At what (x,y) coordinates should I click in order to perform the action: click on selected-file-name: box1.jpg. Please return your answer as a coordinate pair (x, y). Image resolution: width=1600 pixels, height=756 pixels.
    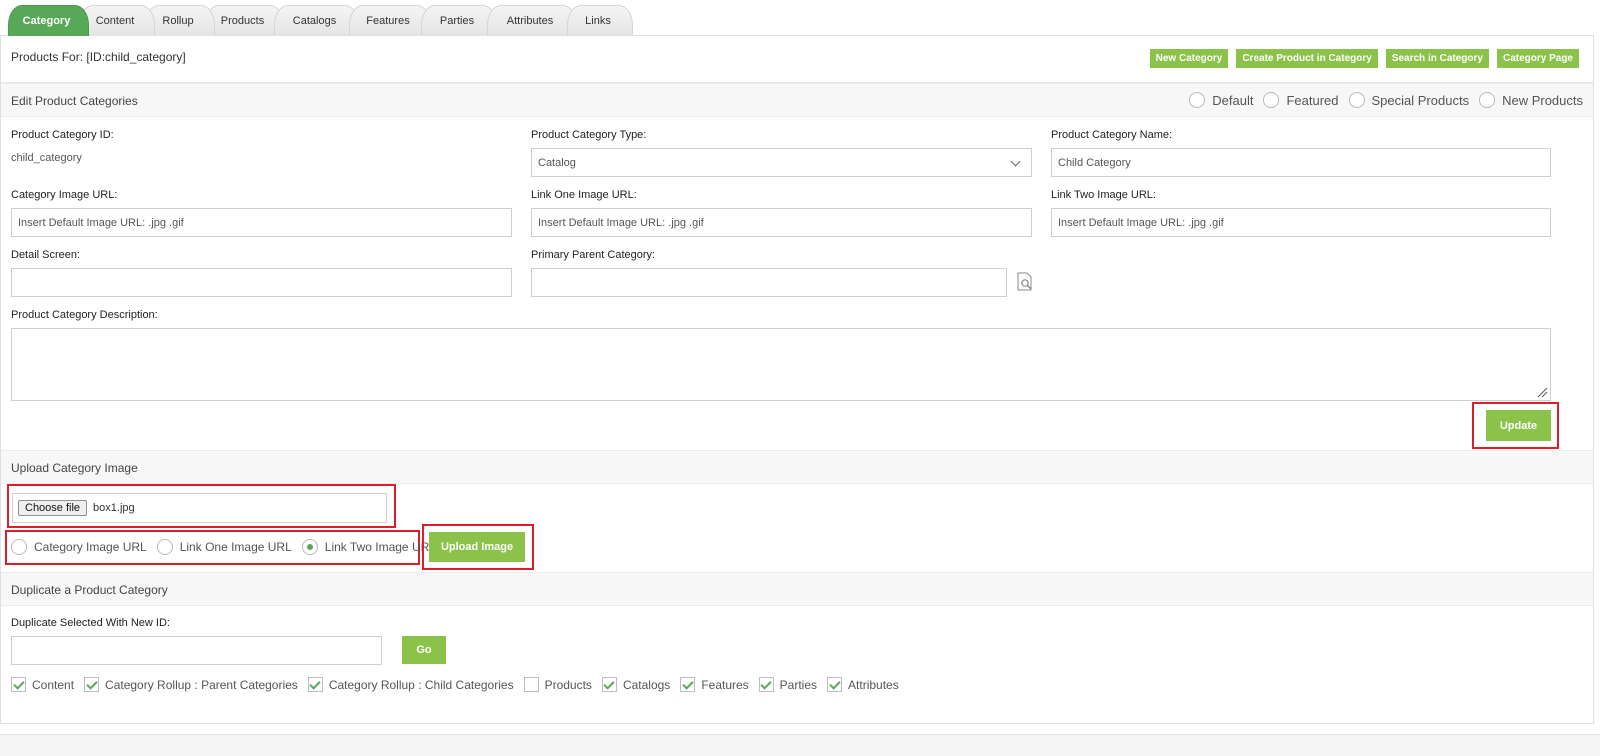
    Looking at the image, I should click on (114, 508).